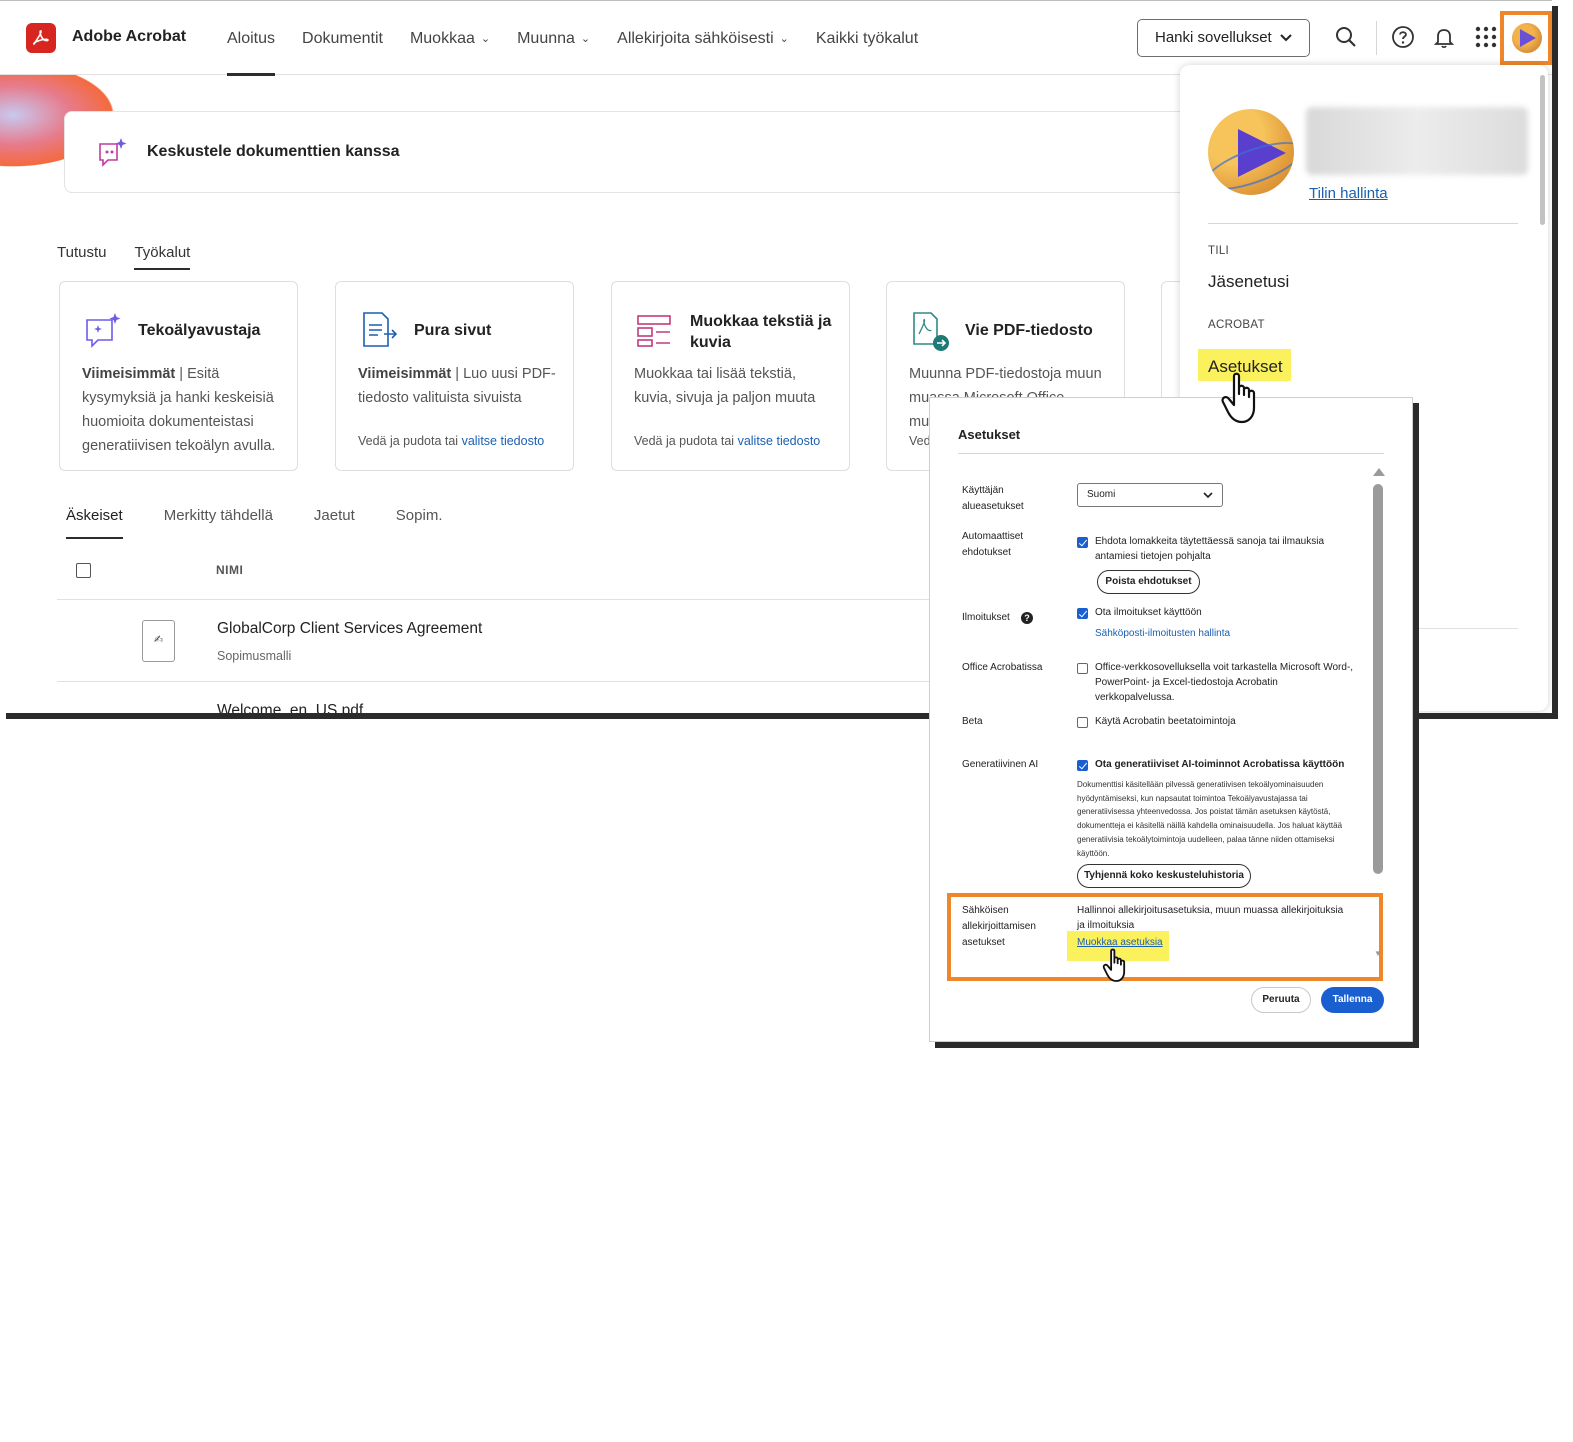 This screenshot has width=1573, height=1442. Describe the element at coordinates (1378, 679) in the screenshot. I see `dialog-scrollbar` at that location.